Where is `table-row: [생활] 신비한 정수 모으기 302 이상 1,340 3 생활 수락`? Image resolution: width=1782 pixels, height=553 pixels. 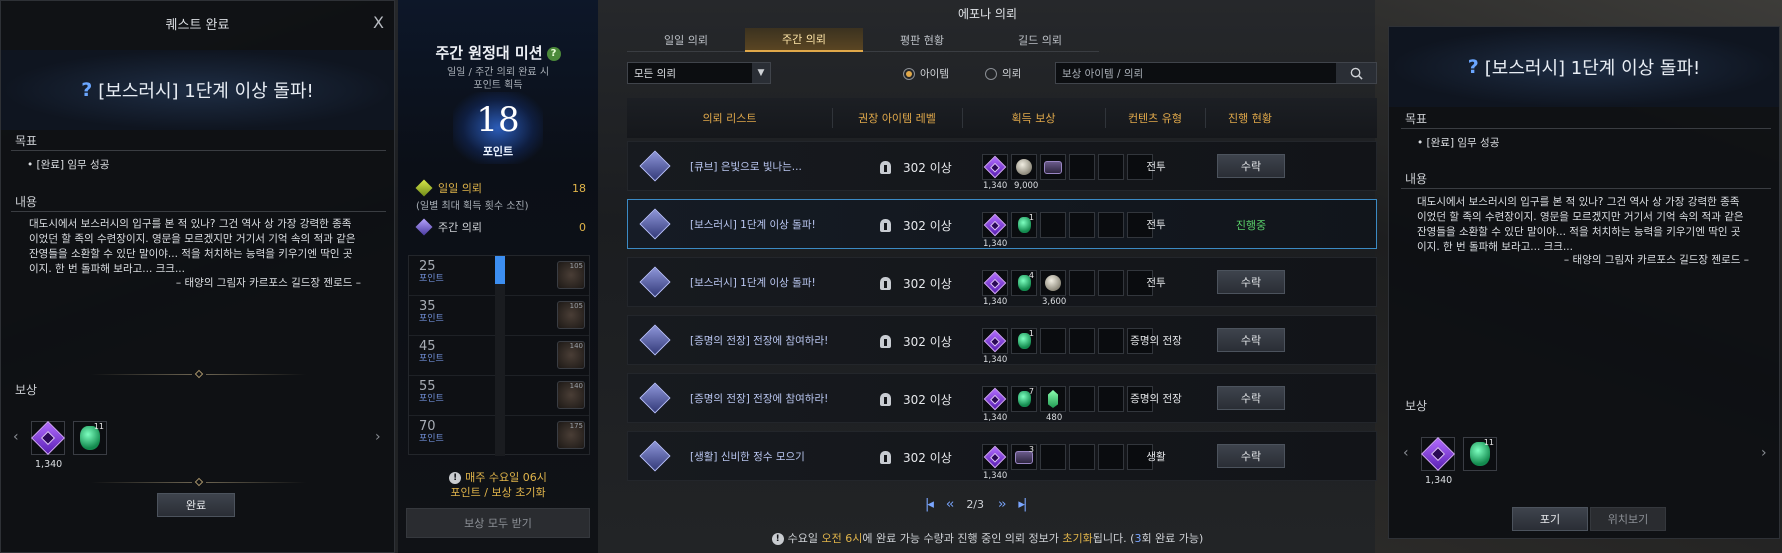
table-row: [생활] 신비한 정수 모으기 302 이상 1,340 3 생활 수락 is located at coordinates (1002, 456).